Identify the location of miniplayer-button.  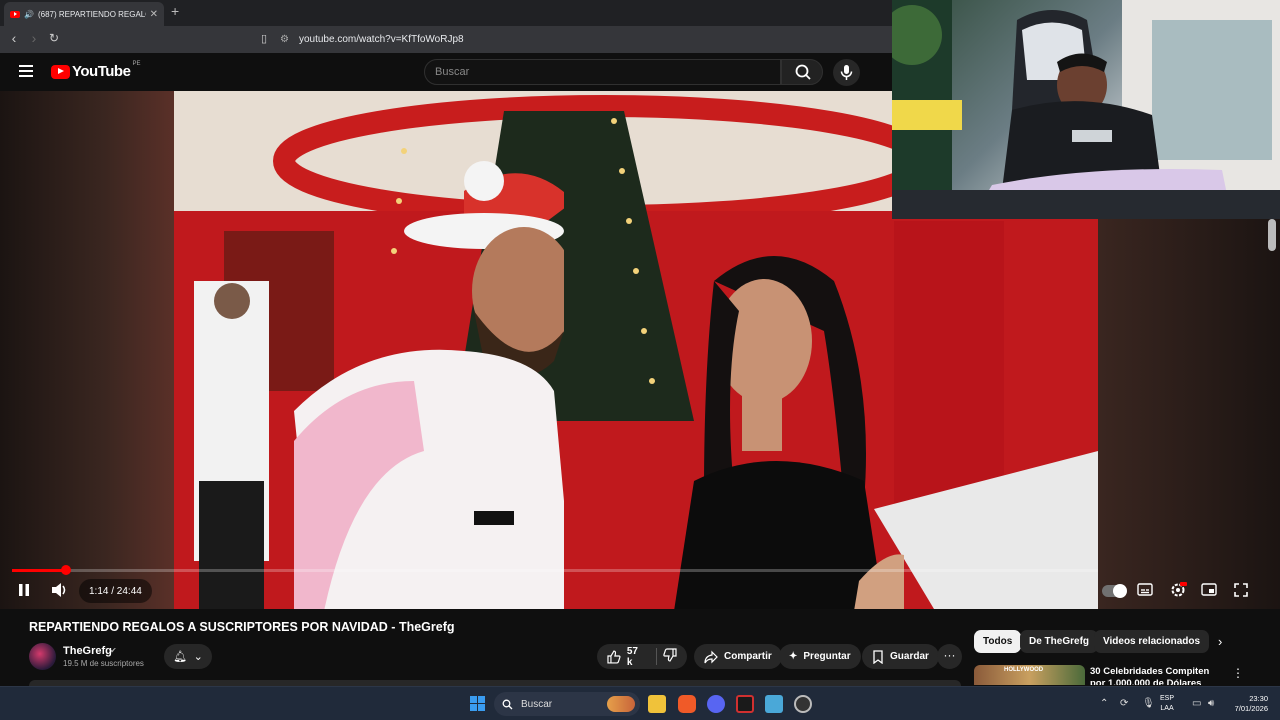
(1209, 591).